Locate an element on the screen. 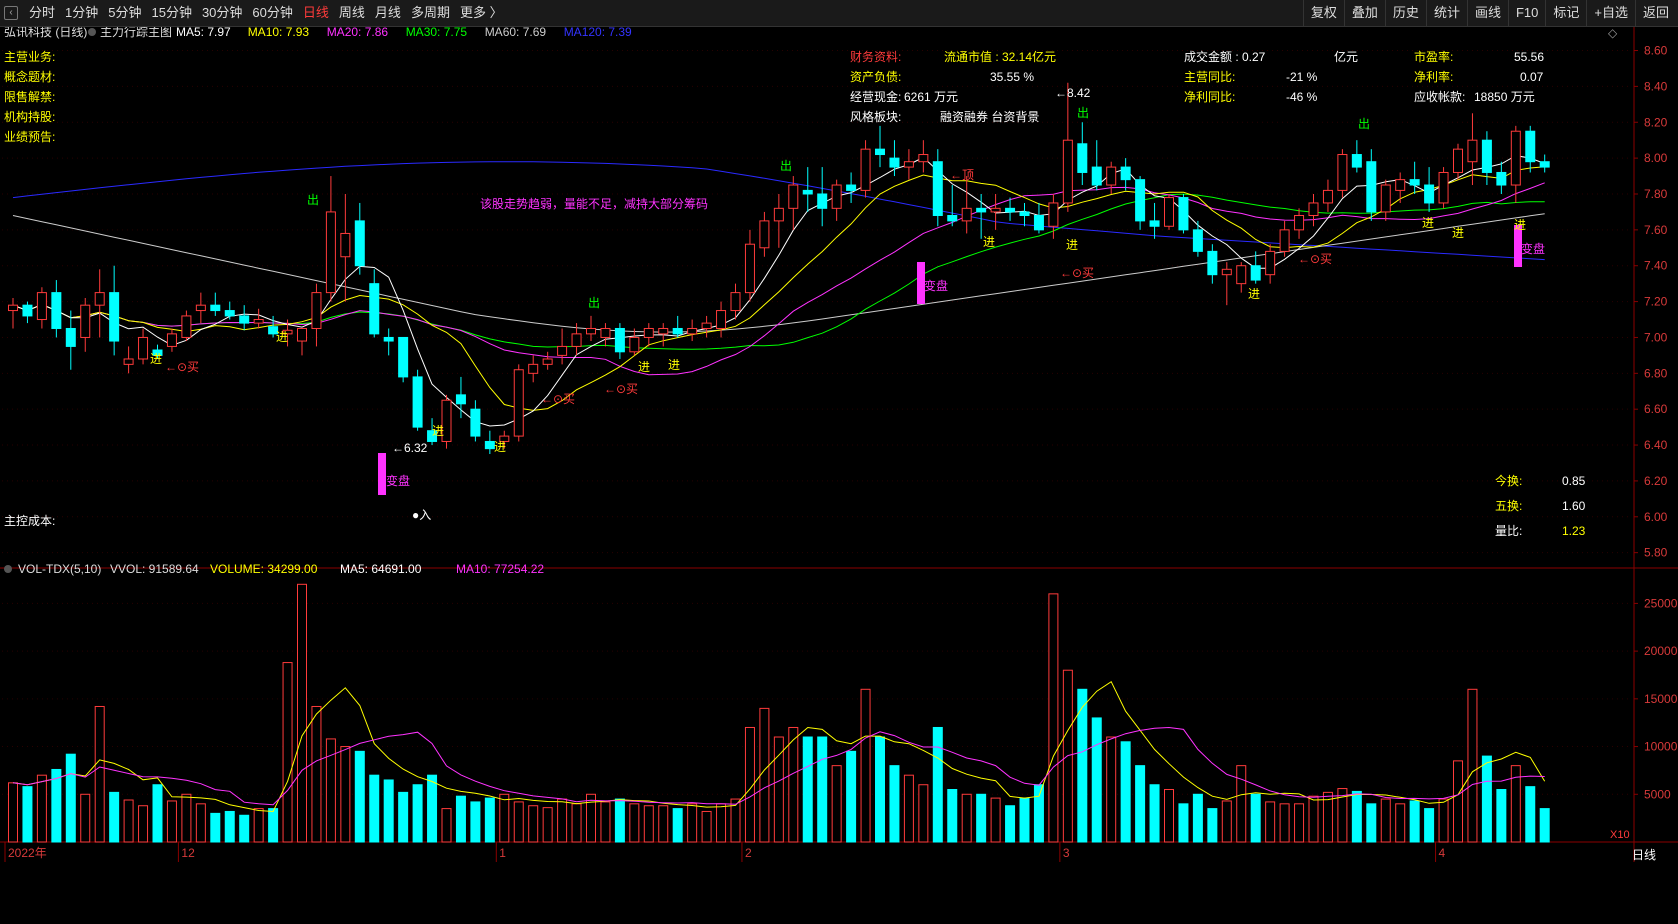 The image size is (1678, 924). x10-label: X10 is located at coordinates (1620, 835).